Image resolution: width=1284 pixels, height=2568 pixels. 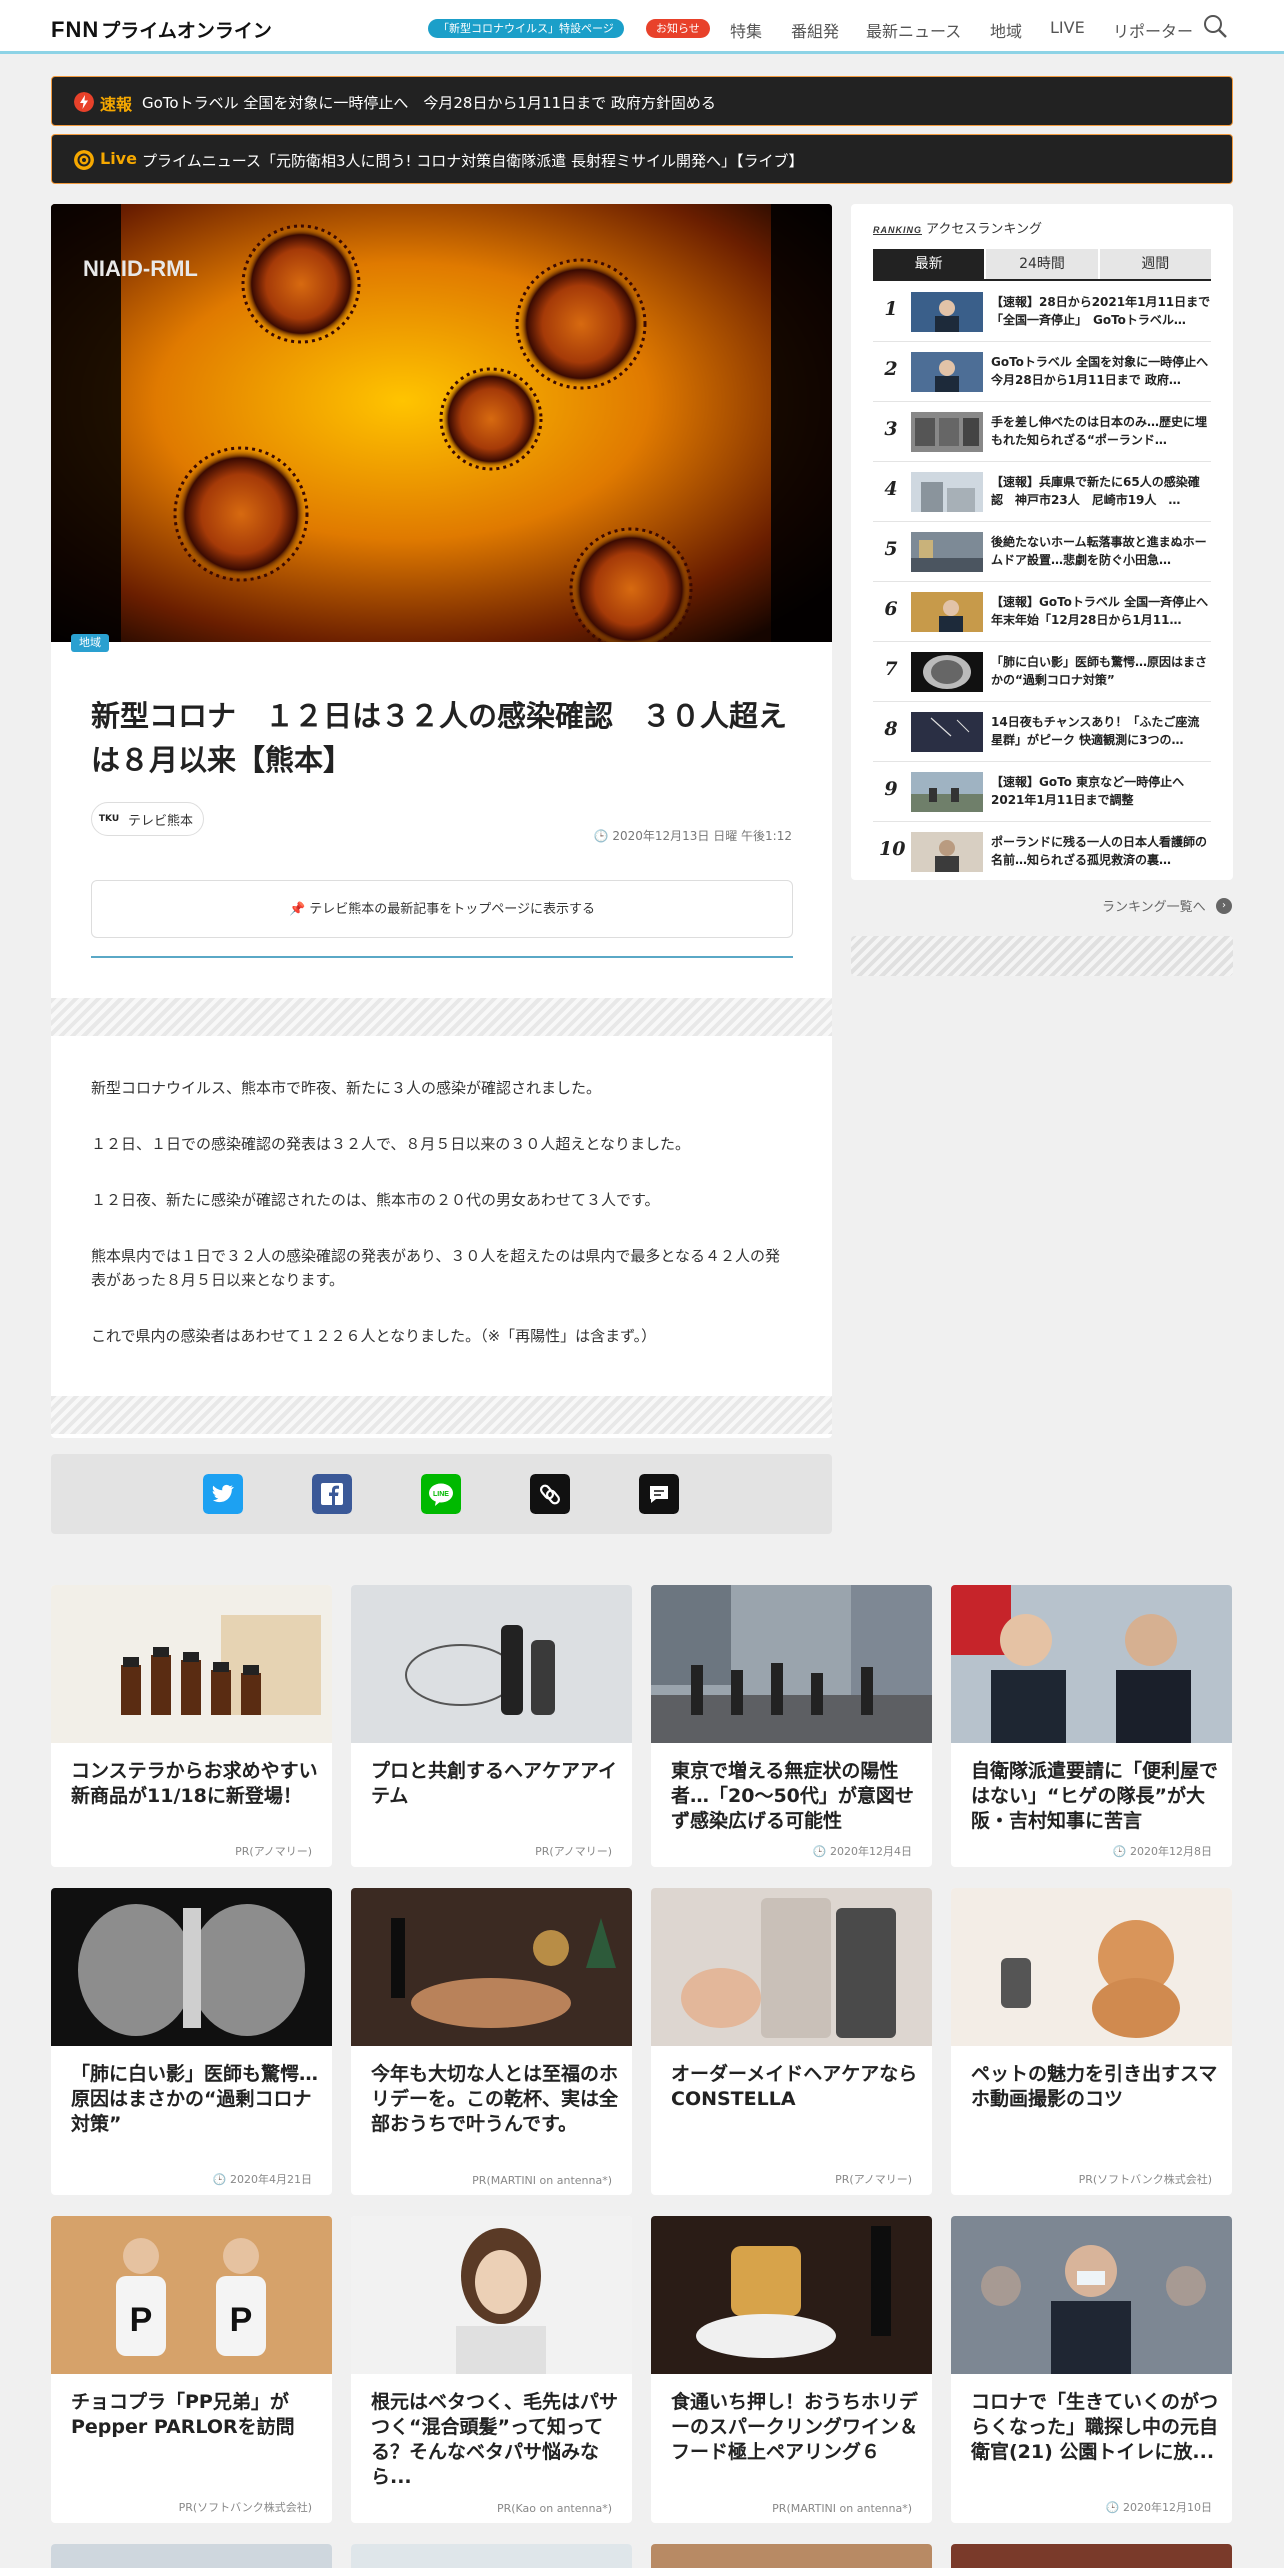 I want to click on card-title: 「肺に白い影」医師も驚愕…原因はまさかの“過剰コロナ対策”, so click(x=195, y=2099).